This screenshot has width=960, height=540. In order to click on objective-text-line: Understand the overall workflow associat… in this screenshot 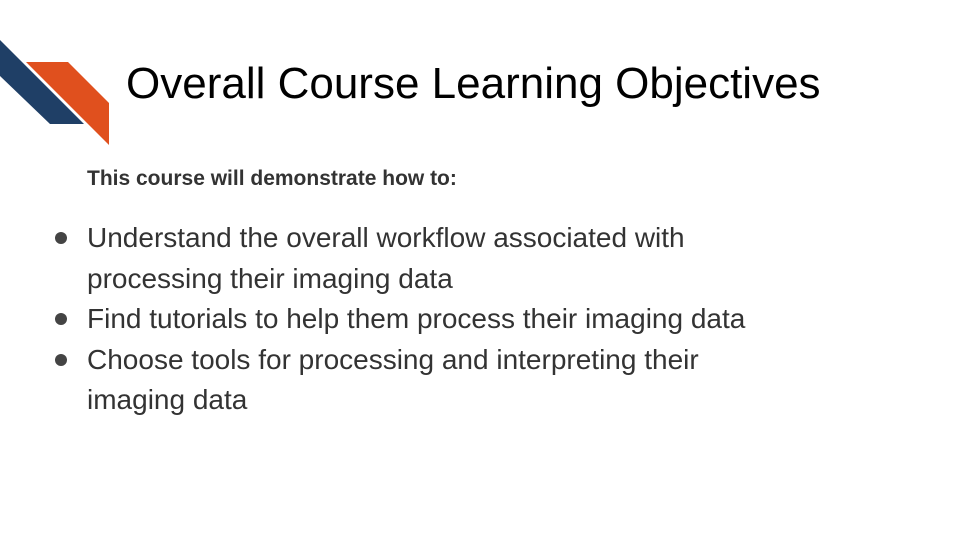, I will do `click(386, 237)`.